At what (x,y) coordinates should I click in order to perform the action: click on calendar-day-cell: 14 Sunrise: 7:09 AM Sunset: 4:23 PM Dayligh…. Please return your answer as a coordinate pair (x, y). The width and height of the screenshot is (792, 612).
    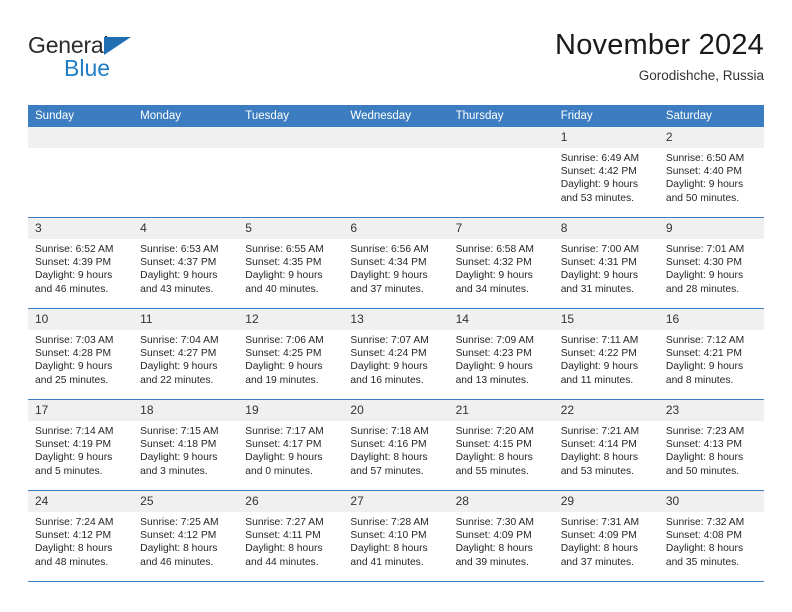
    Looking at the image, I should click on (501, 354).